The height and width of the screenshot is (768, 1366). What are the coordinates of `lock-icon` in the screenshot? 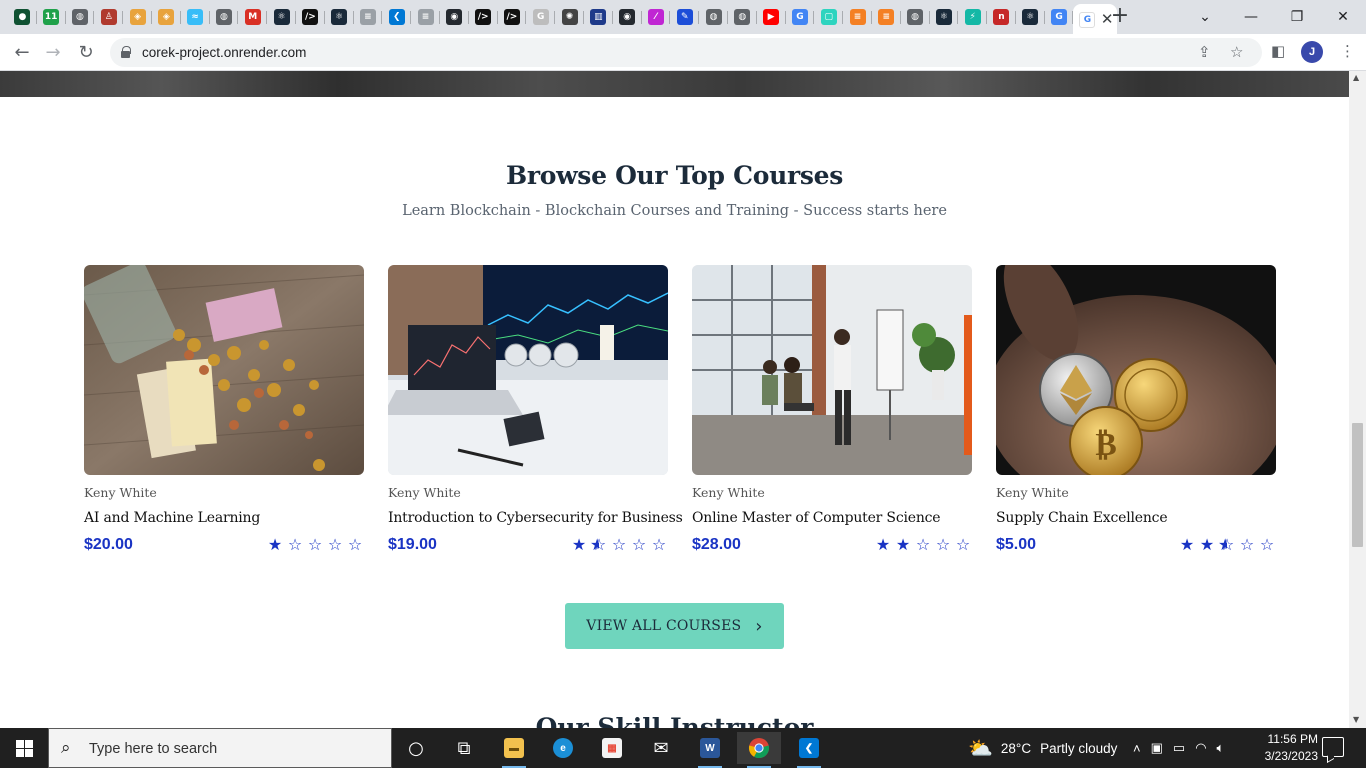 It's located at (126, 52).